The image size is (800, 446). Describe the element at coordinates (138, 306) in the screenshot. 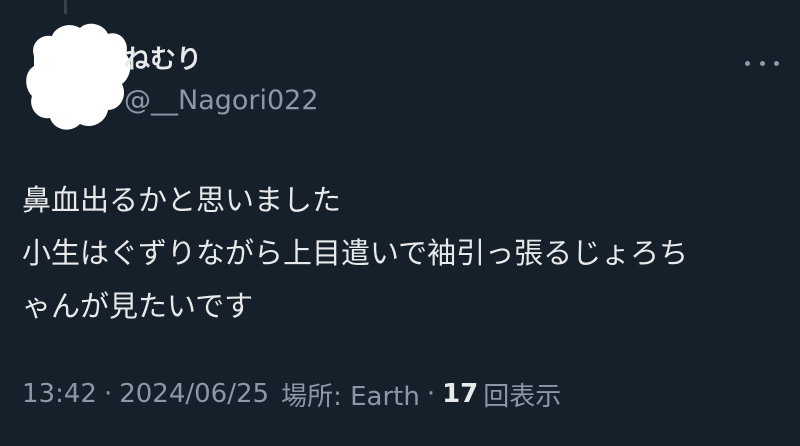

I see `tweet-text-line: ゃんが見たいです` at that location.